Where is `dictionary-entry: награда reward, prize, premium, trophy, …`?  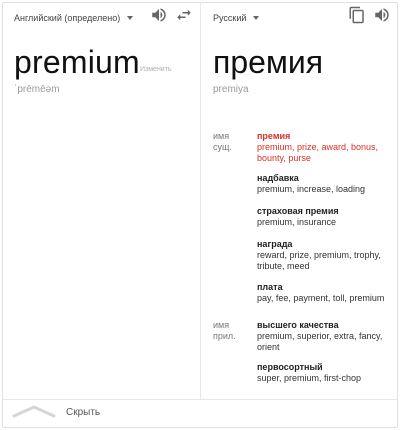
dictionary-entry: награда reward, prize, premium, trophy, … is located at coordinates (322, 255).